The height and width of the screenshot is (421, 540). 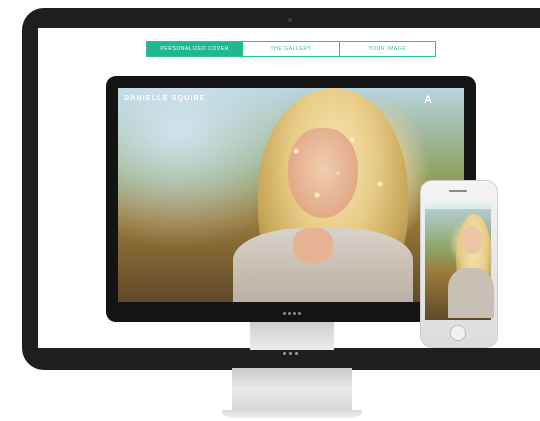 I want to click on tab-the-gallery: THE GALLERY, so click(x=291, y=49).